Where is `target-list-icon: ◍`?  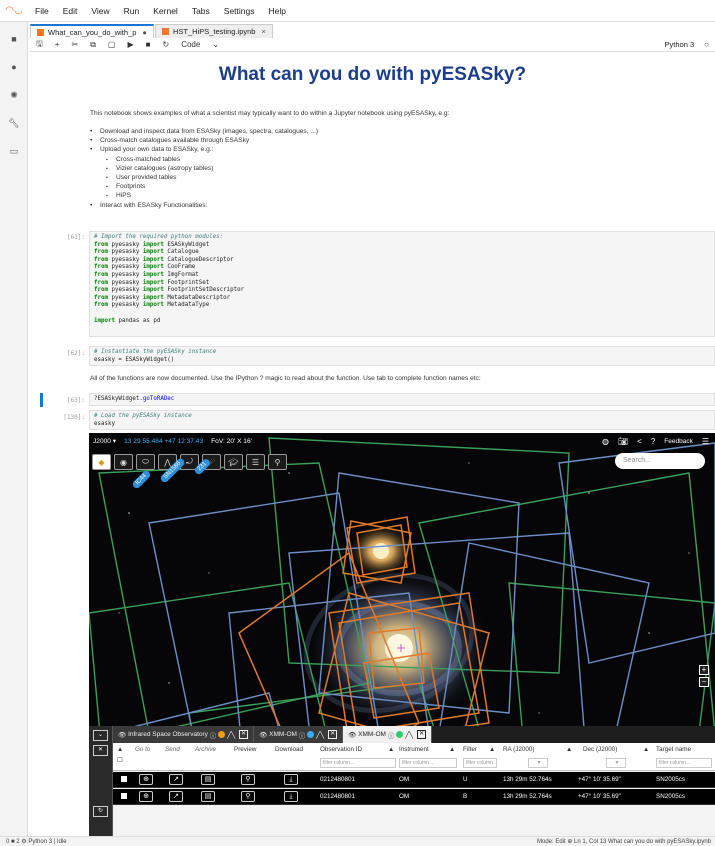
target-list-icon: ◍ is located at coordinates (605, 441).